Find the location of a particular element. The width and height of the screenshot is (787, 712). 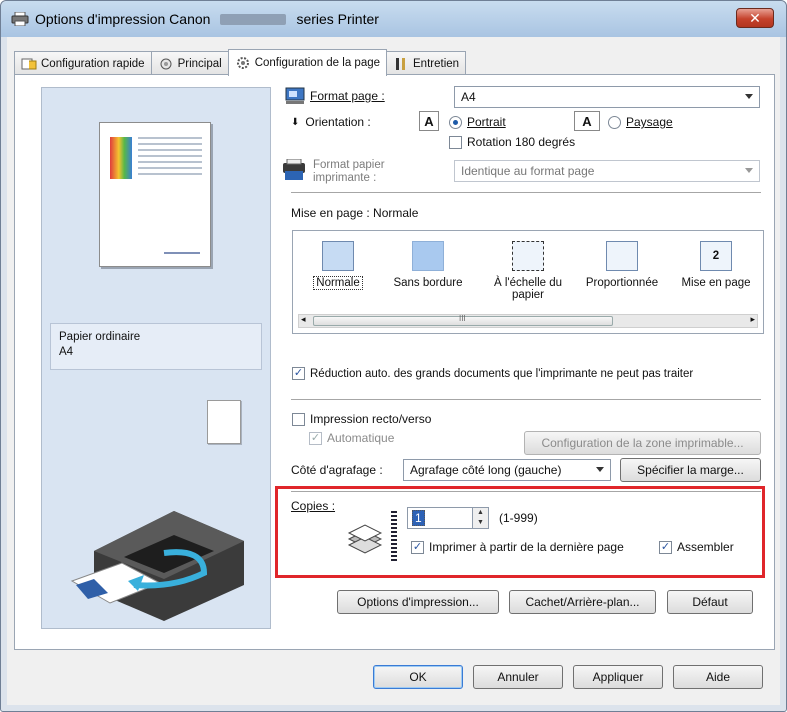

radio-selected is located at coordinates (455, 122).